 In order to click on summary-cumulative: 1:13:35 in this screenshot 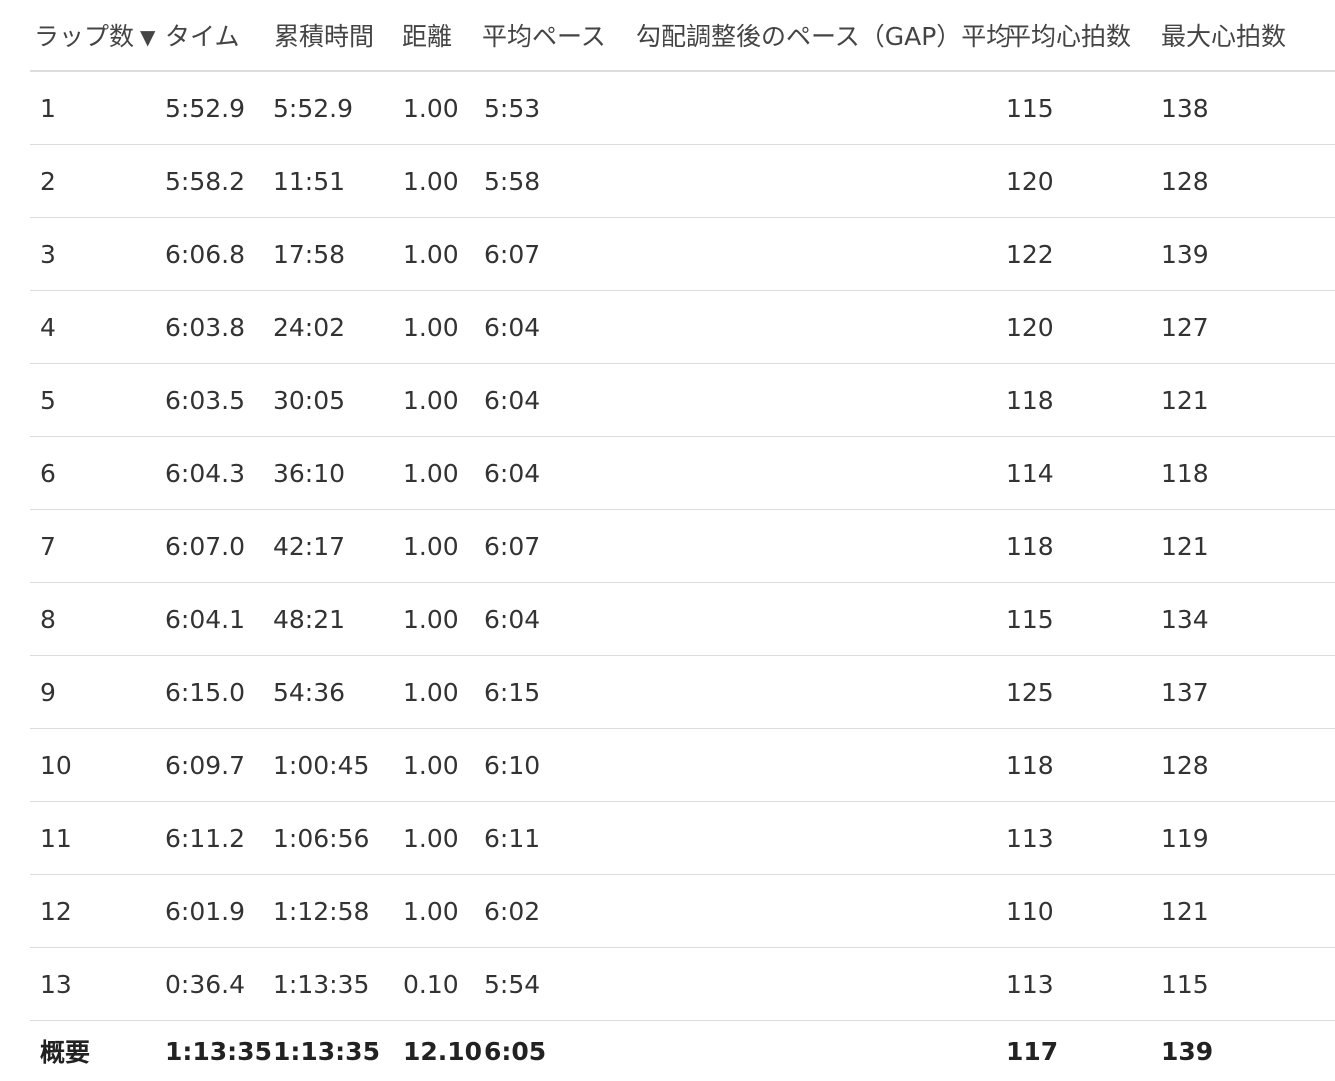, I will do `click(334, 1051)`.